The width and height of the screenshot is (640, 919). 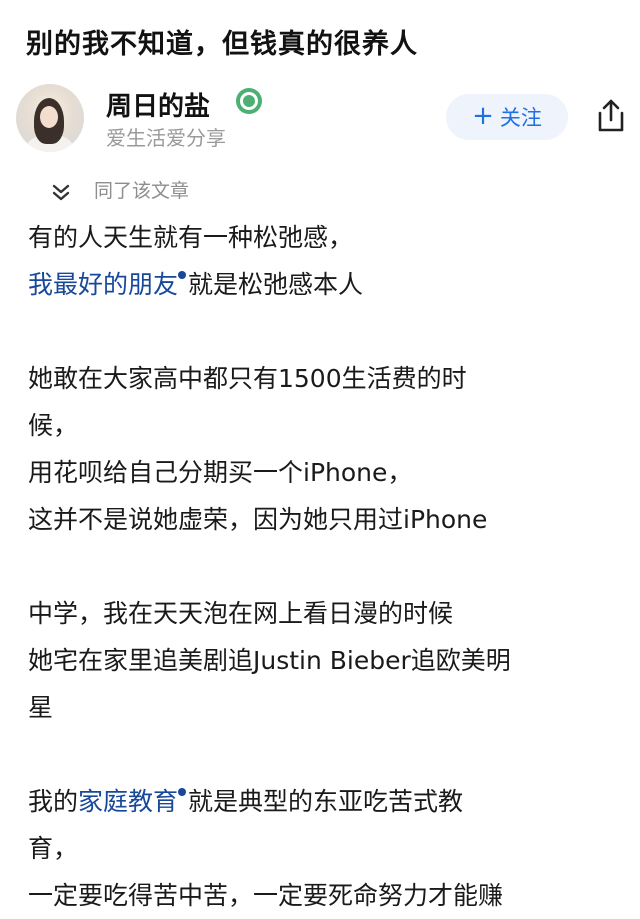 What do you see at coordinates (128, 801) in the screenshot?
I see `topic-link-family-education: 家庭教育` at bounding box center [128, 801].